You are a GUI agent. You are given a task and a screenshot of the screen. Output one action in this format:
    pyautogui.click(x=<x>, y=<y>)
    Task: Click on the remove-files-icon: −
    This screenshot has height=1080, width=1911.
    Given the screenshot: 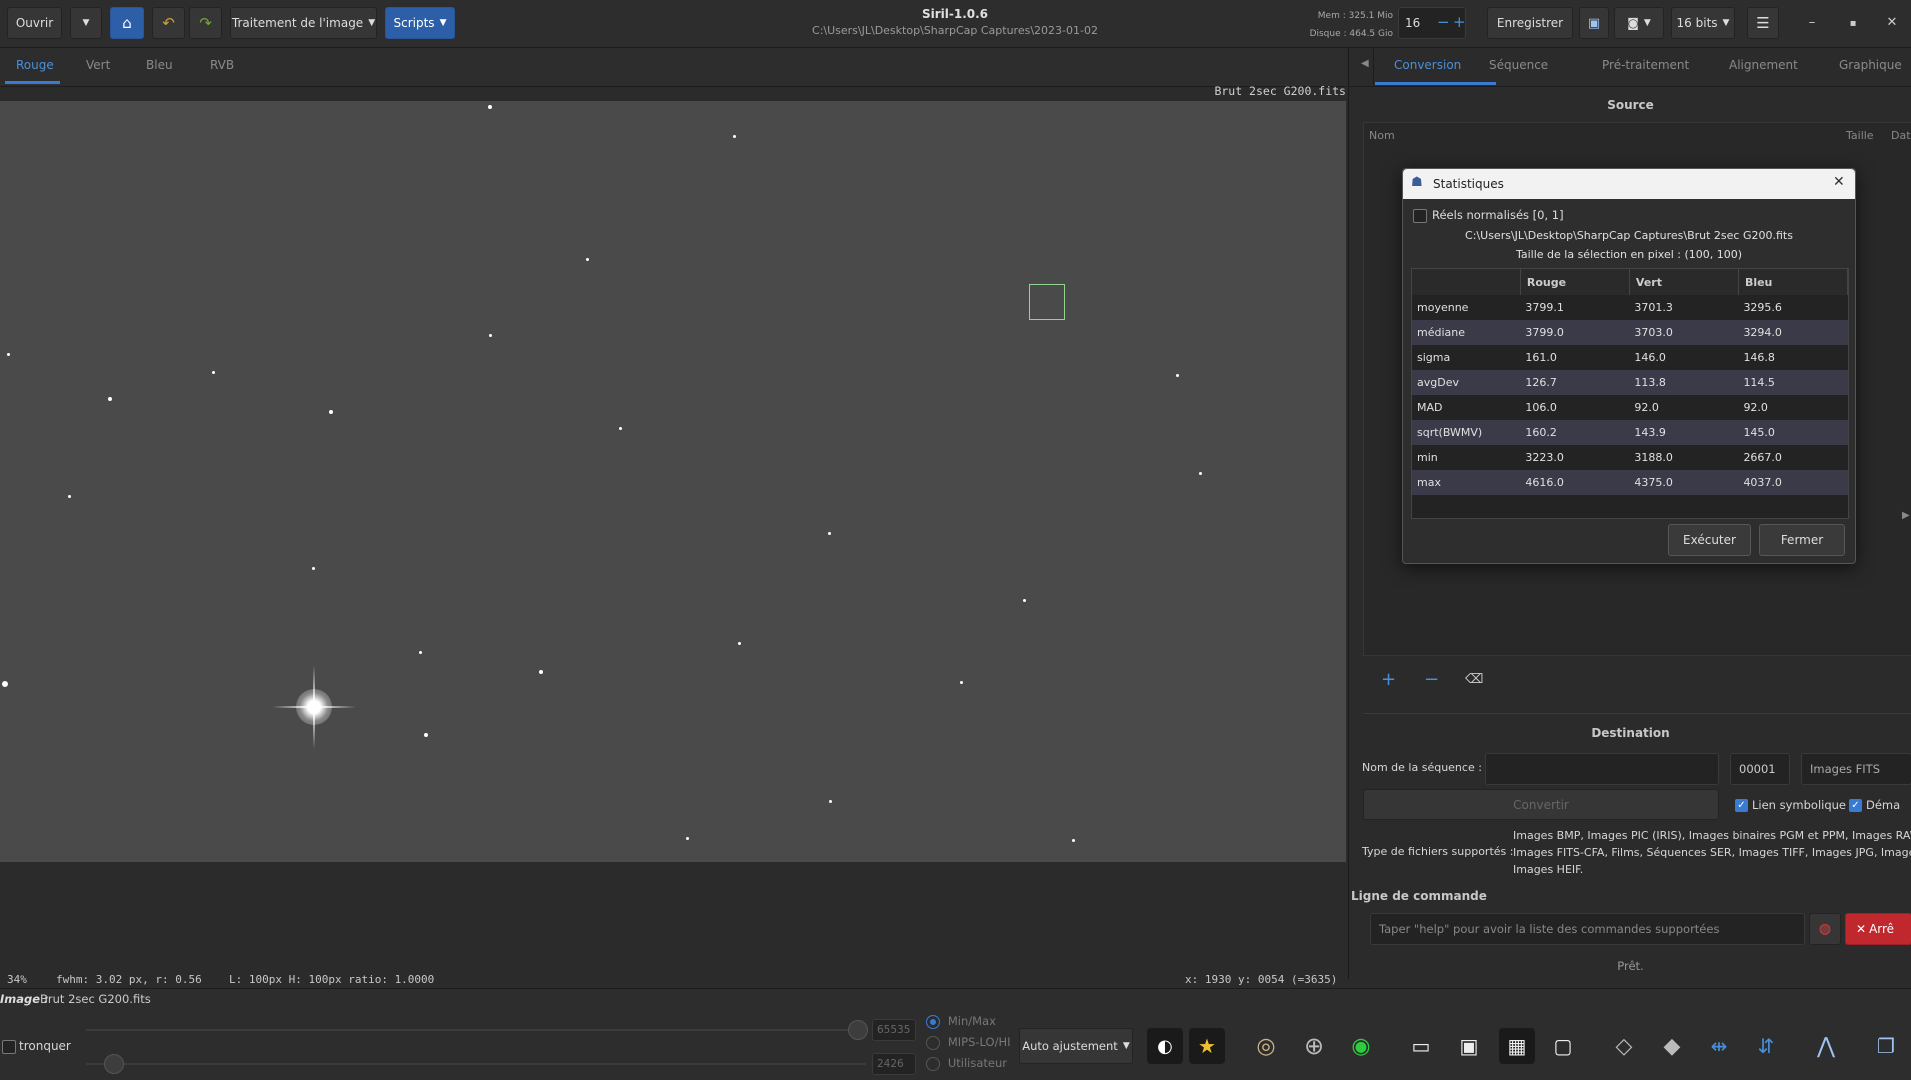 What is the action you would take?
    pyautogui.click(x=1431, y=679)
    